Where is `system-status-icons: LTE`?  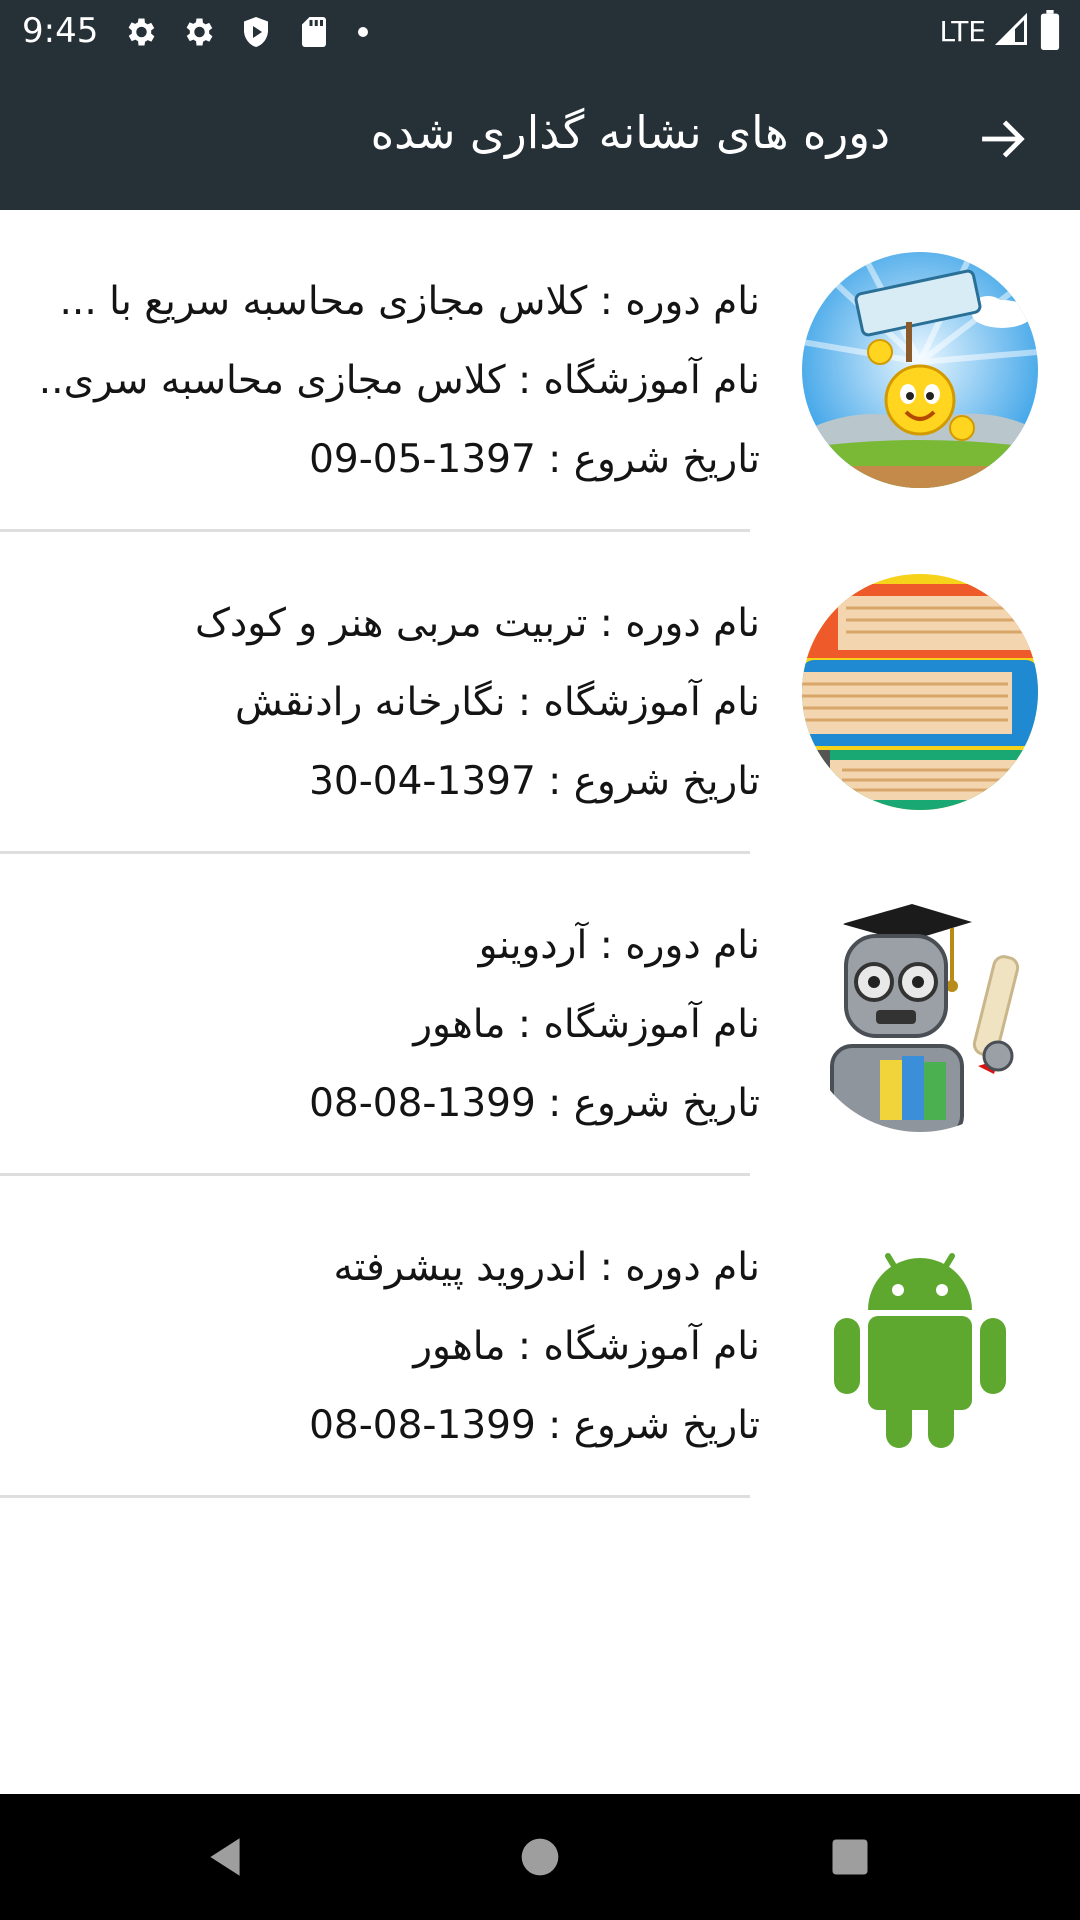 system-status-icons: LTE is located at coordinates (1000, 32).